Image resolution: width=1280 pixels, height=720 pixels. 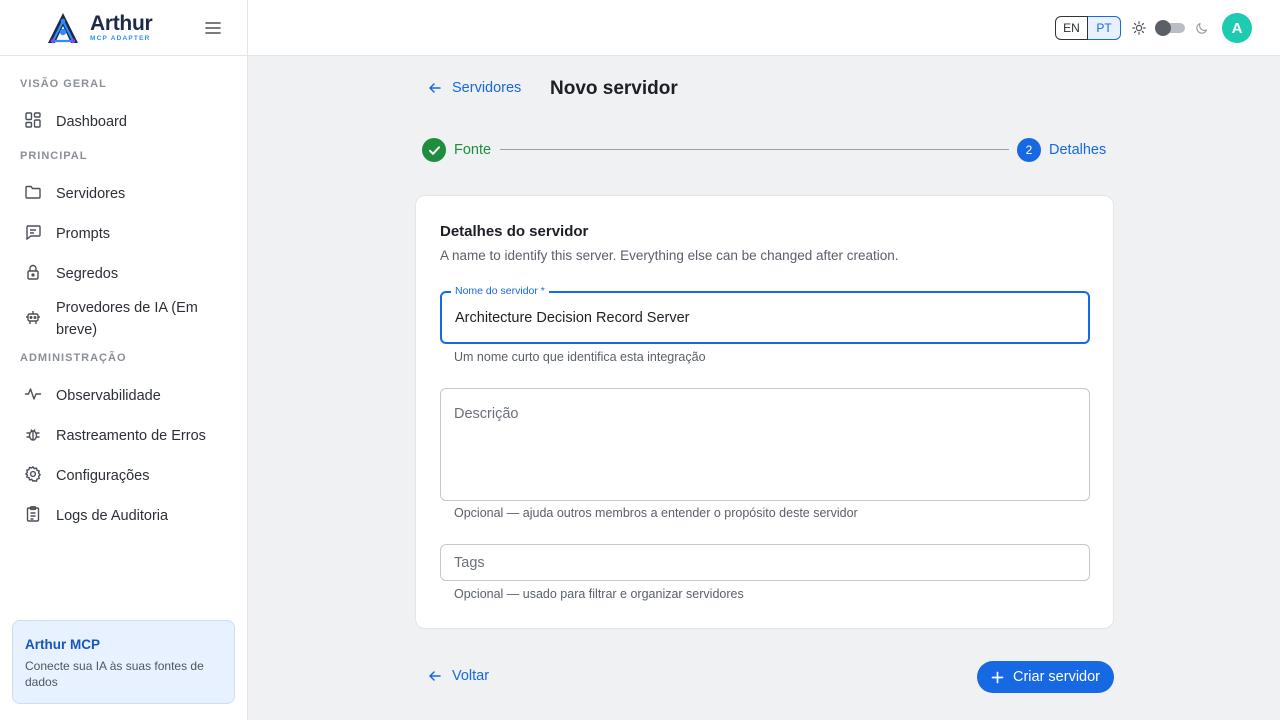 I want to click on server-name-input, so click(x=765, y=317).